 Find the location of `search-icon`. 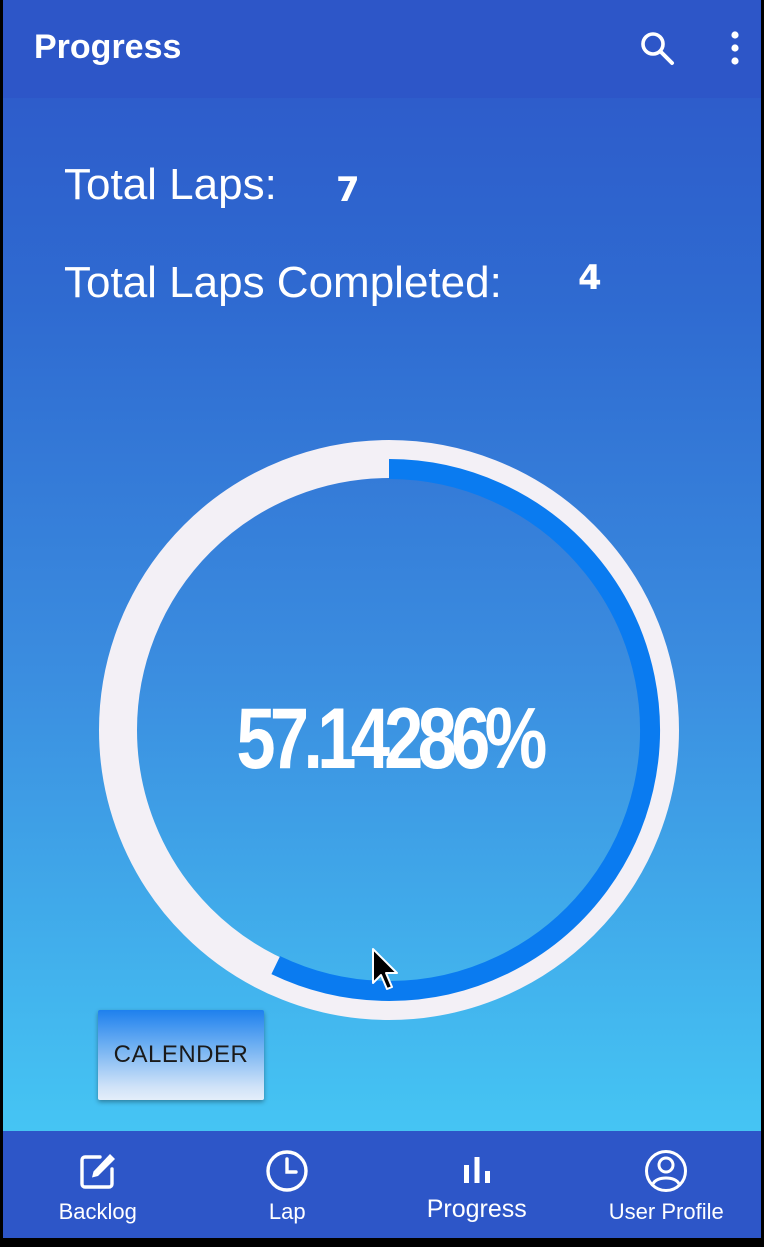

search-icon is located at coordinates (657, 48).